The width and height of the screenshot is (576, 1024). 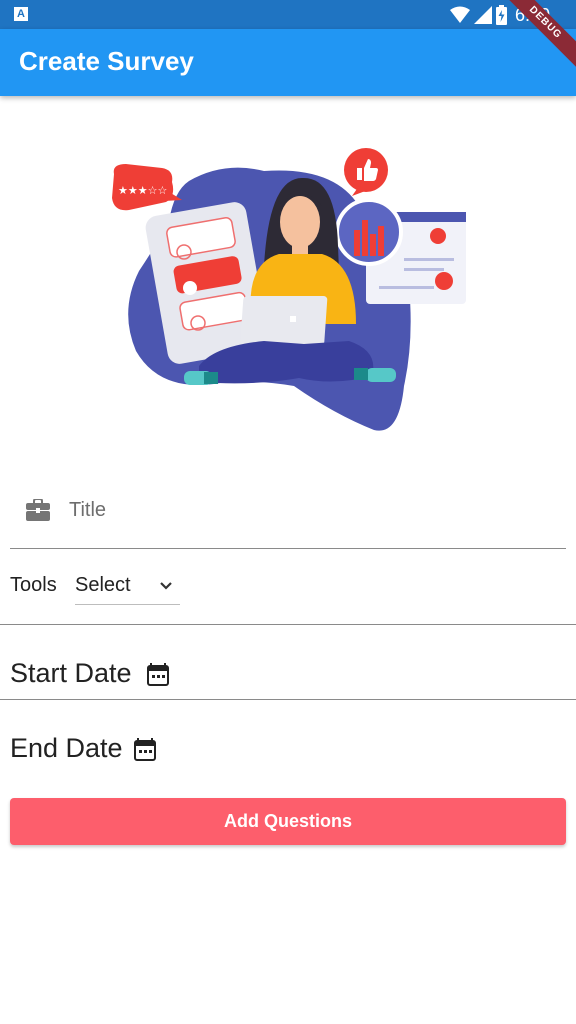 What do you see at coordinates (38, 510) in the screenshot?
I see `briefcase-icon` at bounding box center [38, 510].